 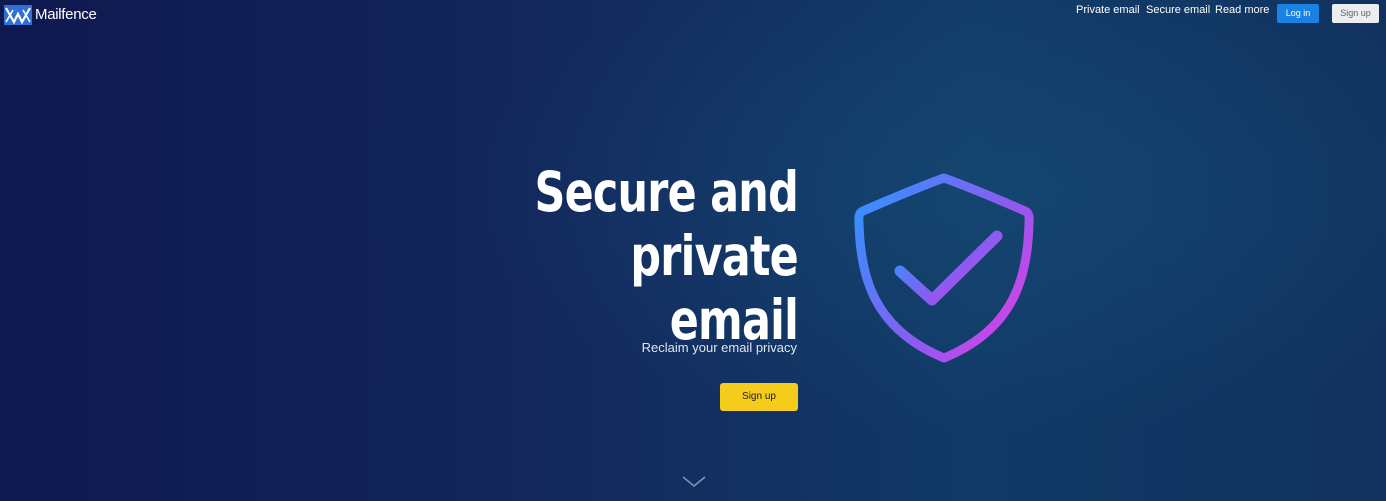 What do you see at coordinates (666, 224) in the screenshot?
I see `hero-title-line-1: Secure and private` at bounding box center [666, 224].